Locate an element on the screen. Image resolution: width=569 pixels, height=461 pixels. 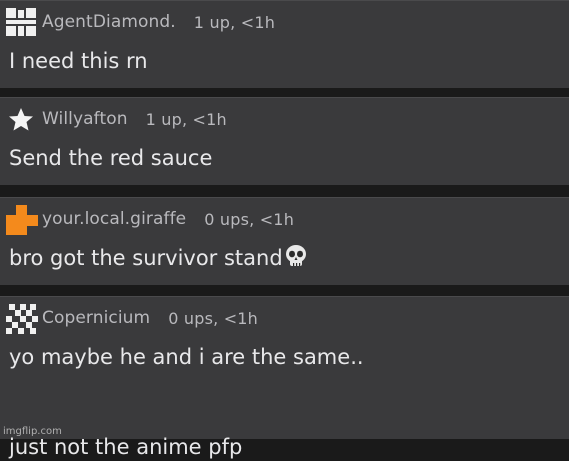
orange-plus-icon is located at coordinates (22, 220).